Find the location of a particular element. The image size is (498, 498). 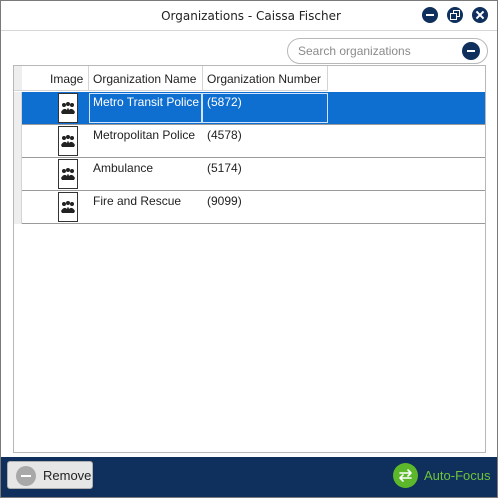

organization-number-cell: (9099) is located at coordinates (265, 207).